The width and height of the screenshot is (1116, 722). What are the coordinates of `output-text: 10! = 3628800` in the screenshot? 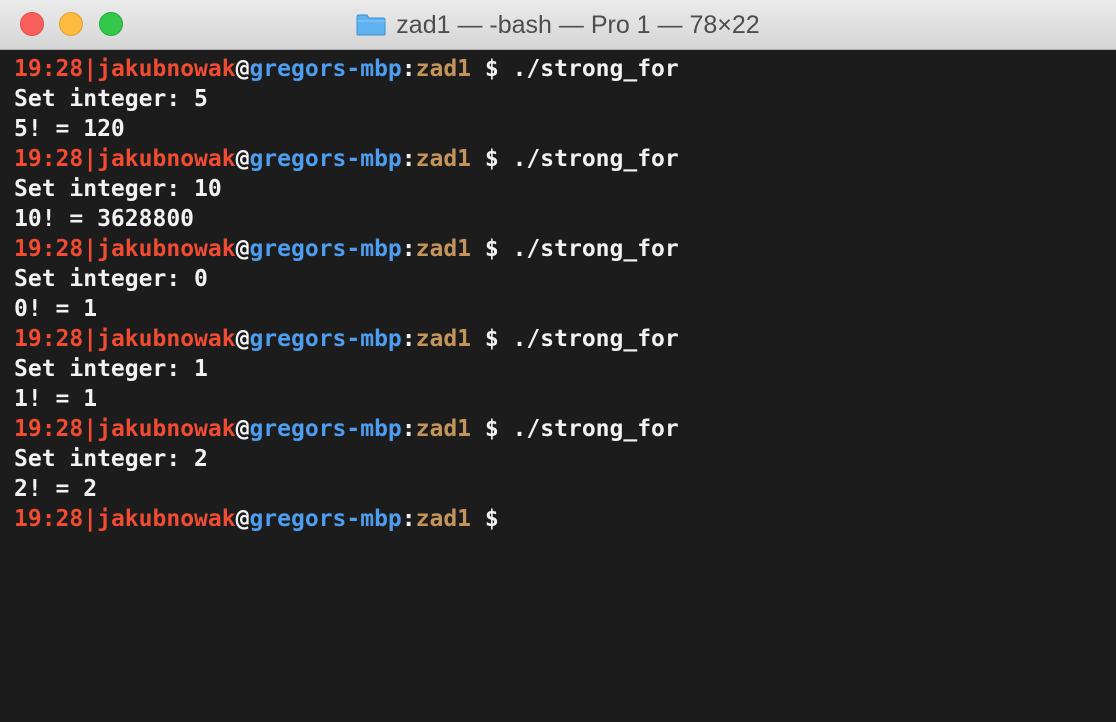 It's located at (104, 219).